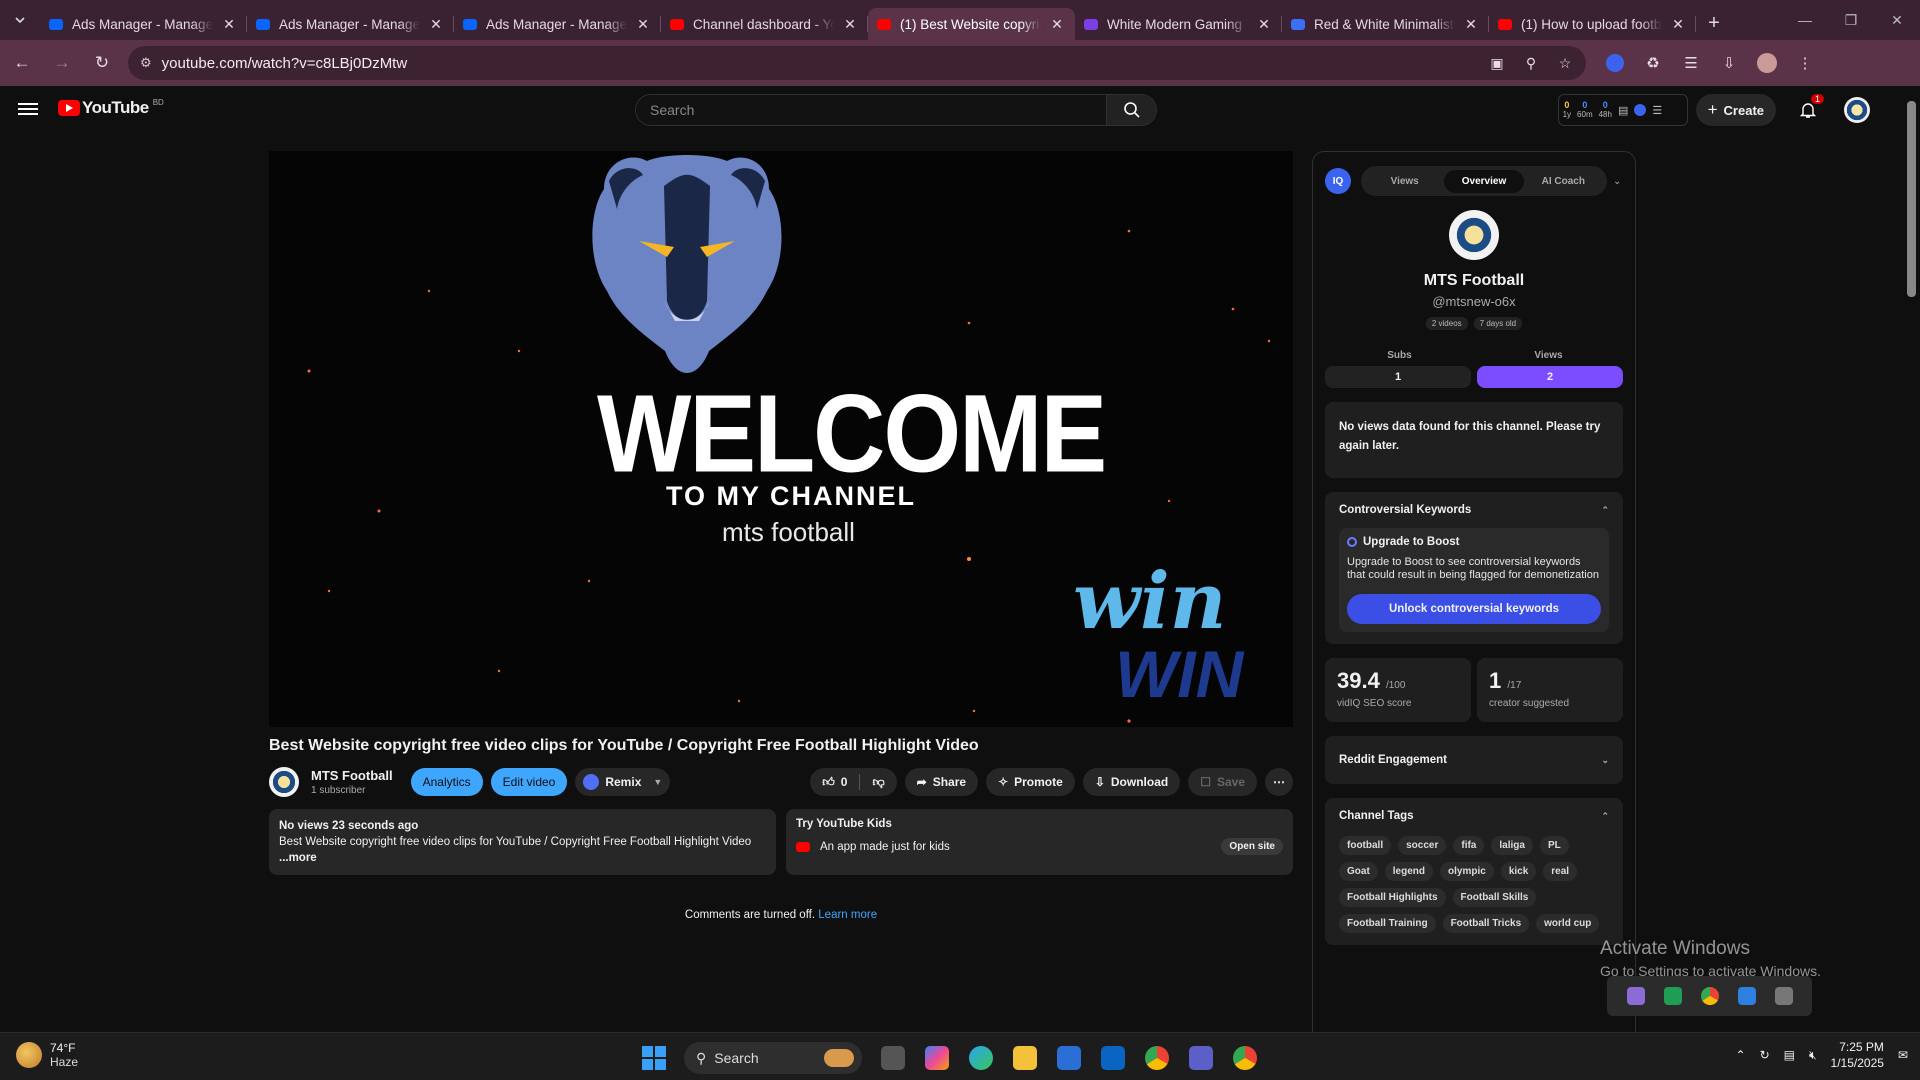 The width and height of the screenshot is (1920, 1080). Describe the element at coordinates (1672, 996) in the screenshot. I see `green-app-icon` at that location.